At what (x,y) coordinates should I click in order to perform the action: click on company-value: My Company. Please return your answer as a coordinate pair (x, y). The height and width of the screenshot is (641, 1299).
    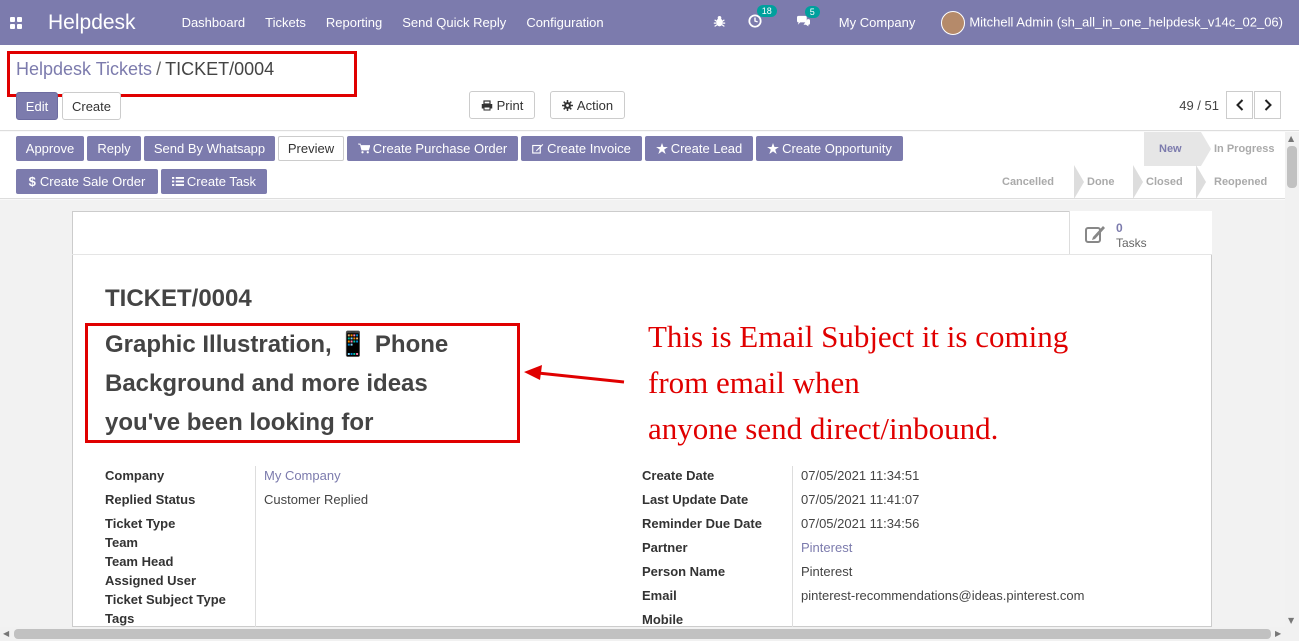
    Looking at the image, I should click on (302, 475).